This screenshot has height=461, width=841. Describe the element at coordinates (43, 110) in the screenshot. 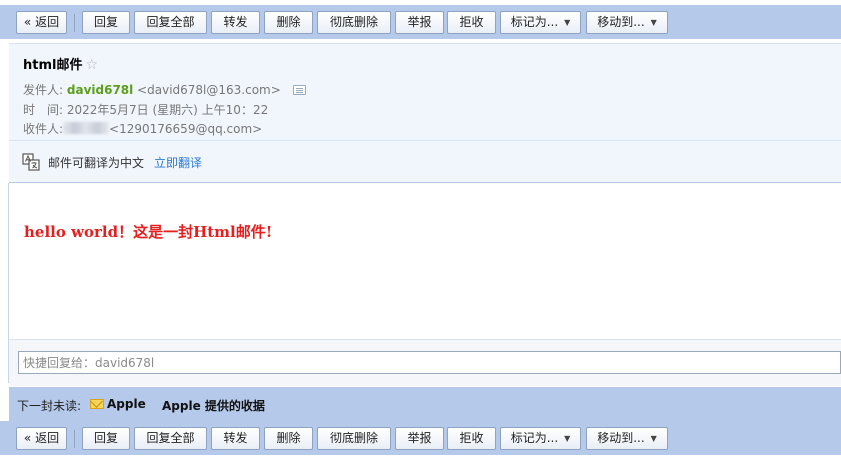

I see `time-label: 时 间:` at that location.